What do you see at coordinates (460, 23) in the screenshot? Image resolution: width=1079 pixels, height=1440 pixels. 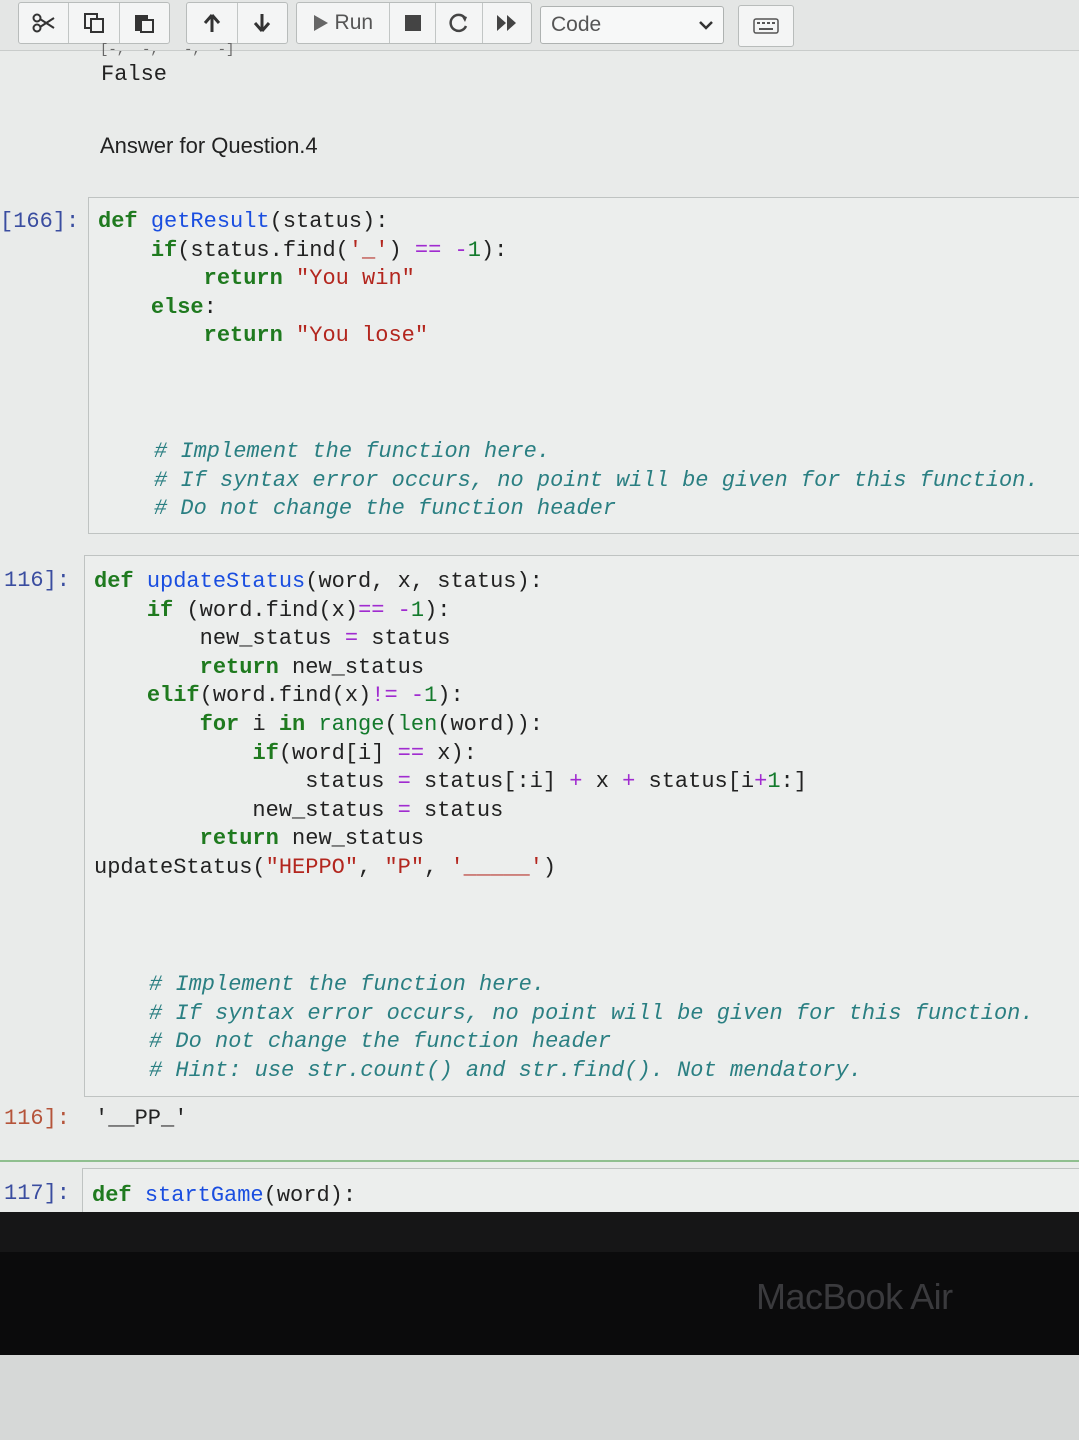 I see `restart-icon` at bounding box center [460, 23].